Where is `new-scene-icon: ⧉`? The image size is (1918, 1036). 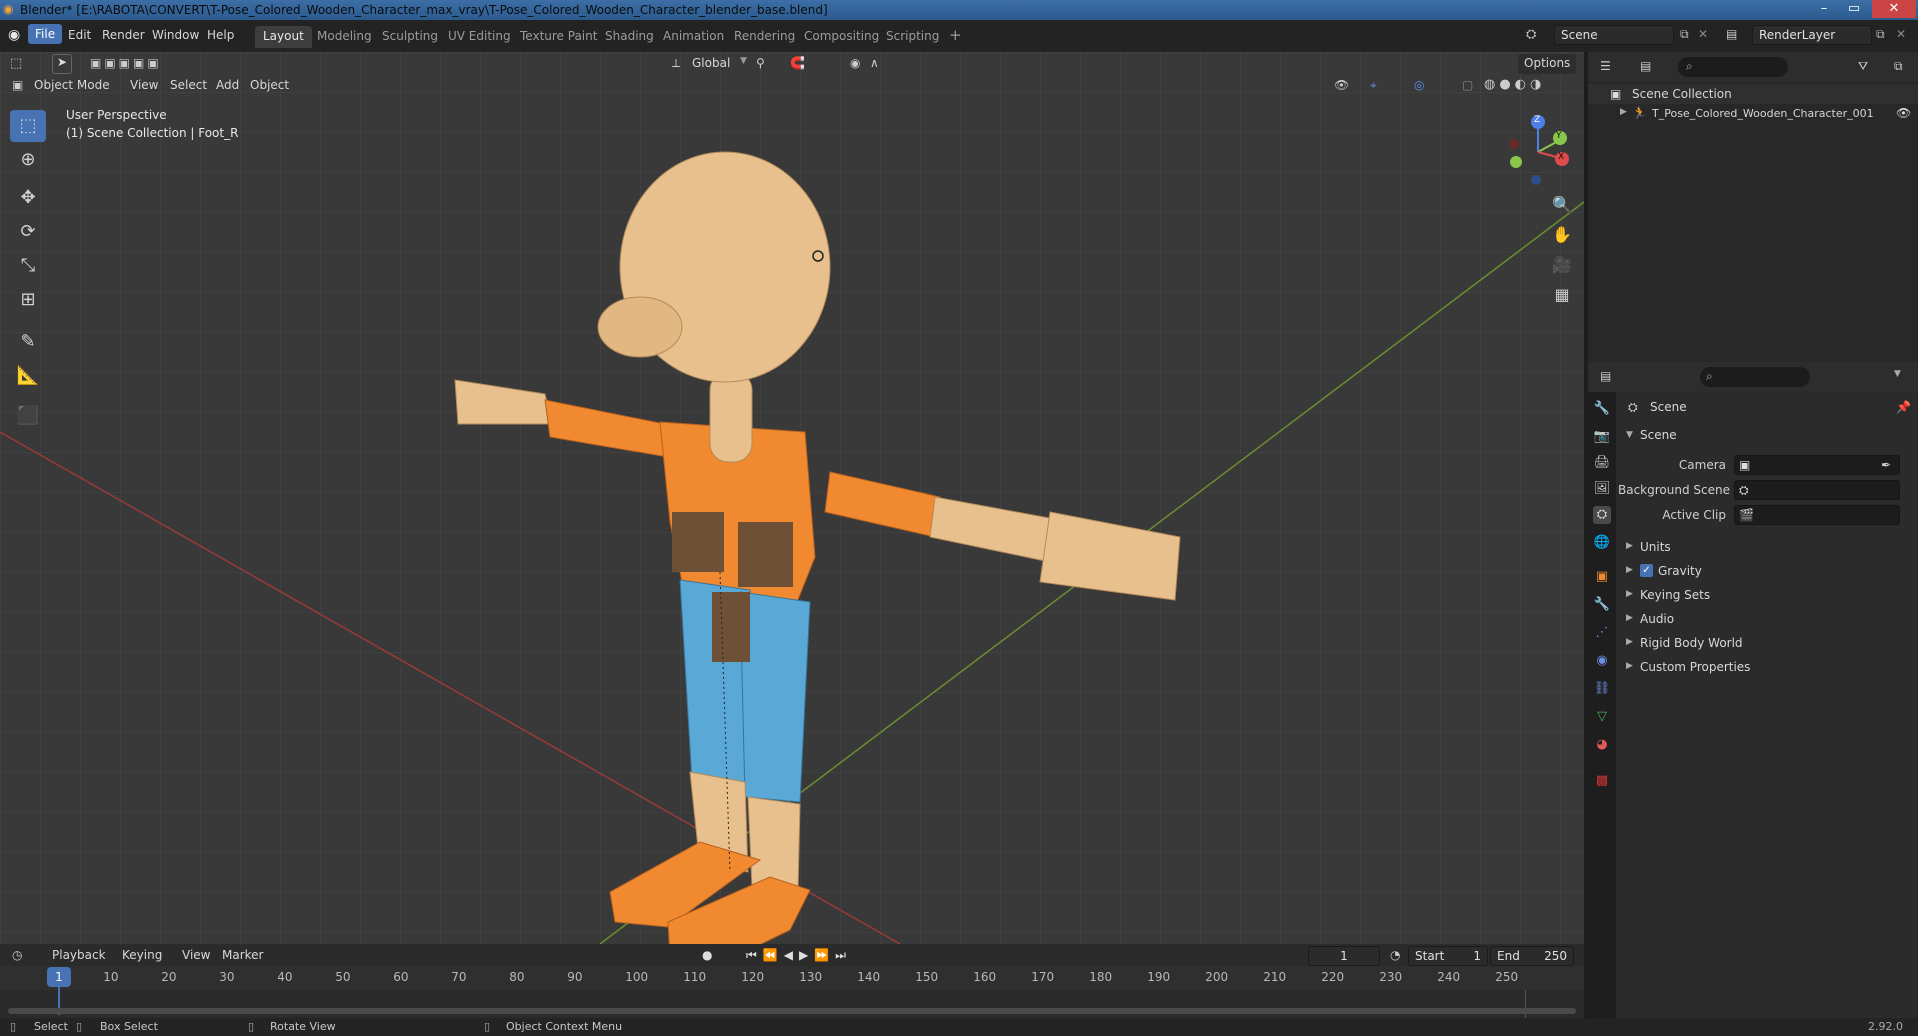 new-scene-icon: ⧉ is located at coordinates (1684, 34).